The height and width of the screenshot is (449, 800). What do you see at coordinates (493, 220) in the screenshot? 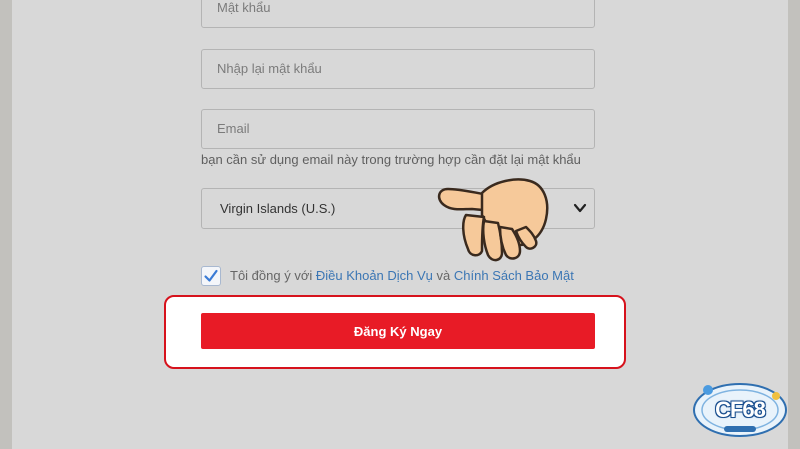
I see `pointing-hand-icon` at bounding box center [493, 220].